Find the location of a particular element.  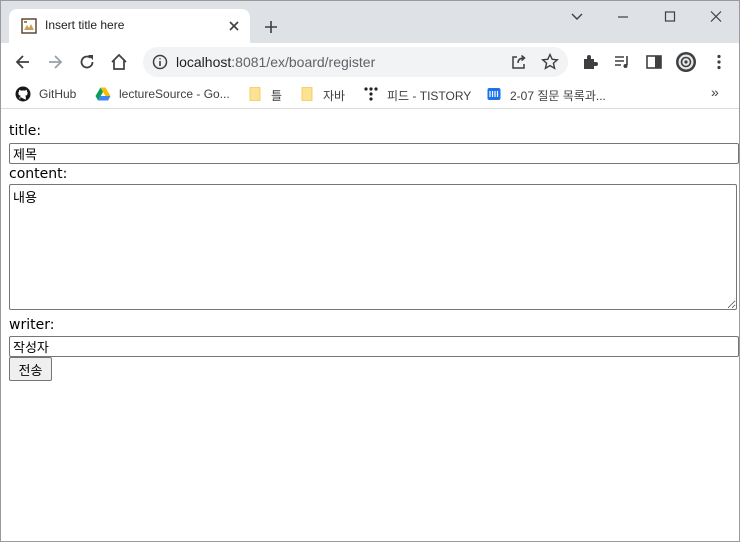

wikidocs-icon is located at coordinates (494, 94).